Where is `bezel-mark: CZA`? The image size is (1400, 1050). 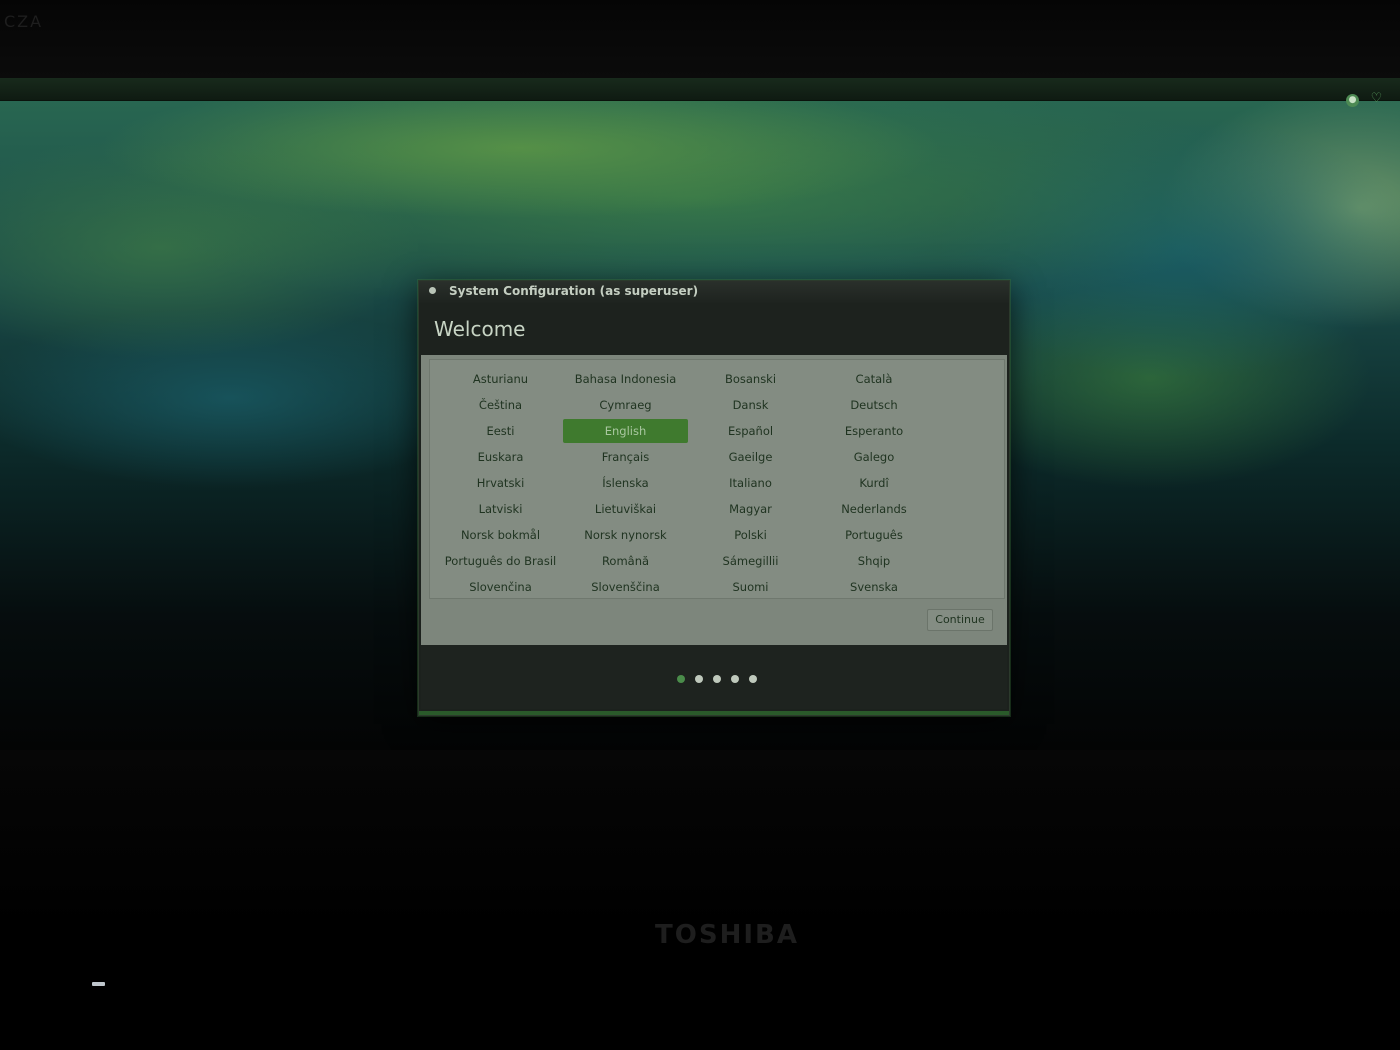 bezel-mark: CZA is located at coordinates (24, 21).